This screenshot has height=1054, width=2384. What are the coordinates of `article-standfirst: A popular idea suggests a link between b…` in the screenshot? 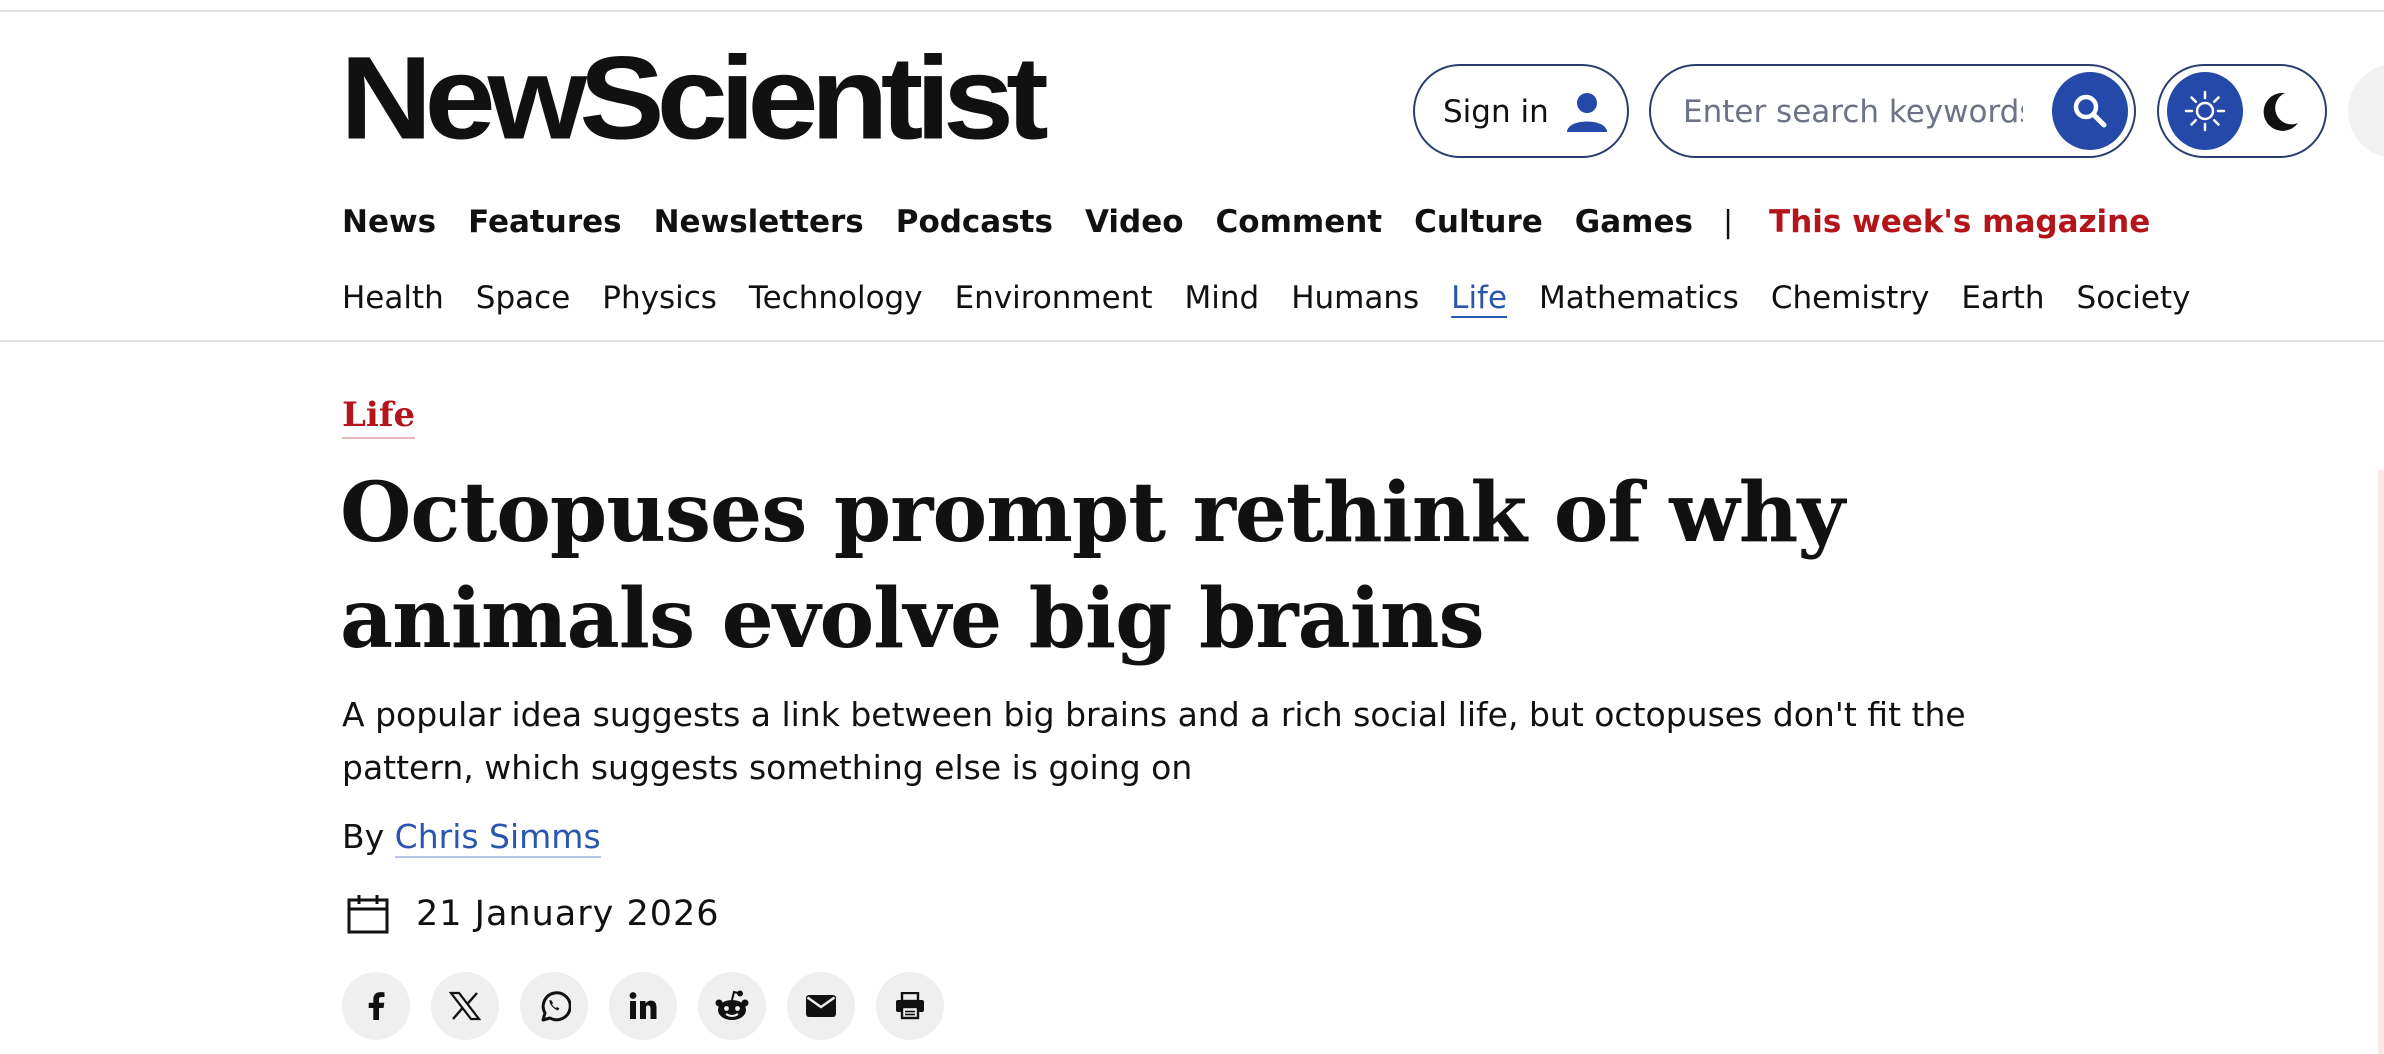 It's located at (1154, 741).